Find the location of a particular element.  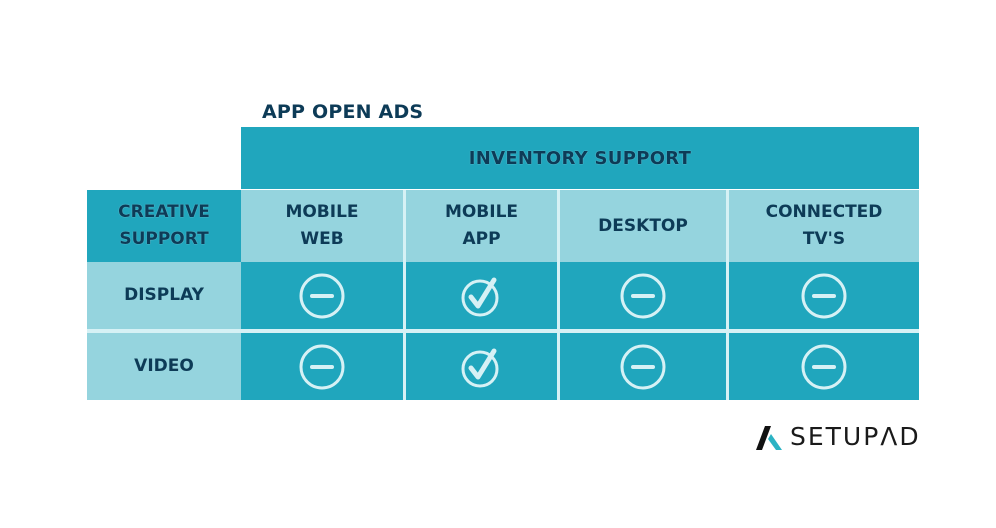

table-cell-display-mobile-app is located at coordinates (481, 295).